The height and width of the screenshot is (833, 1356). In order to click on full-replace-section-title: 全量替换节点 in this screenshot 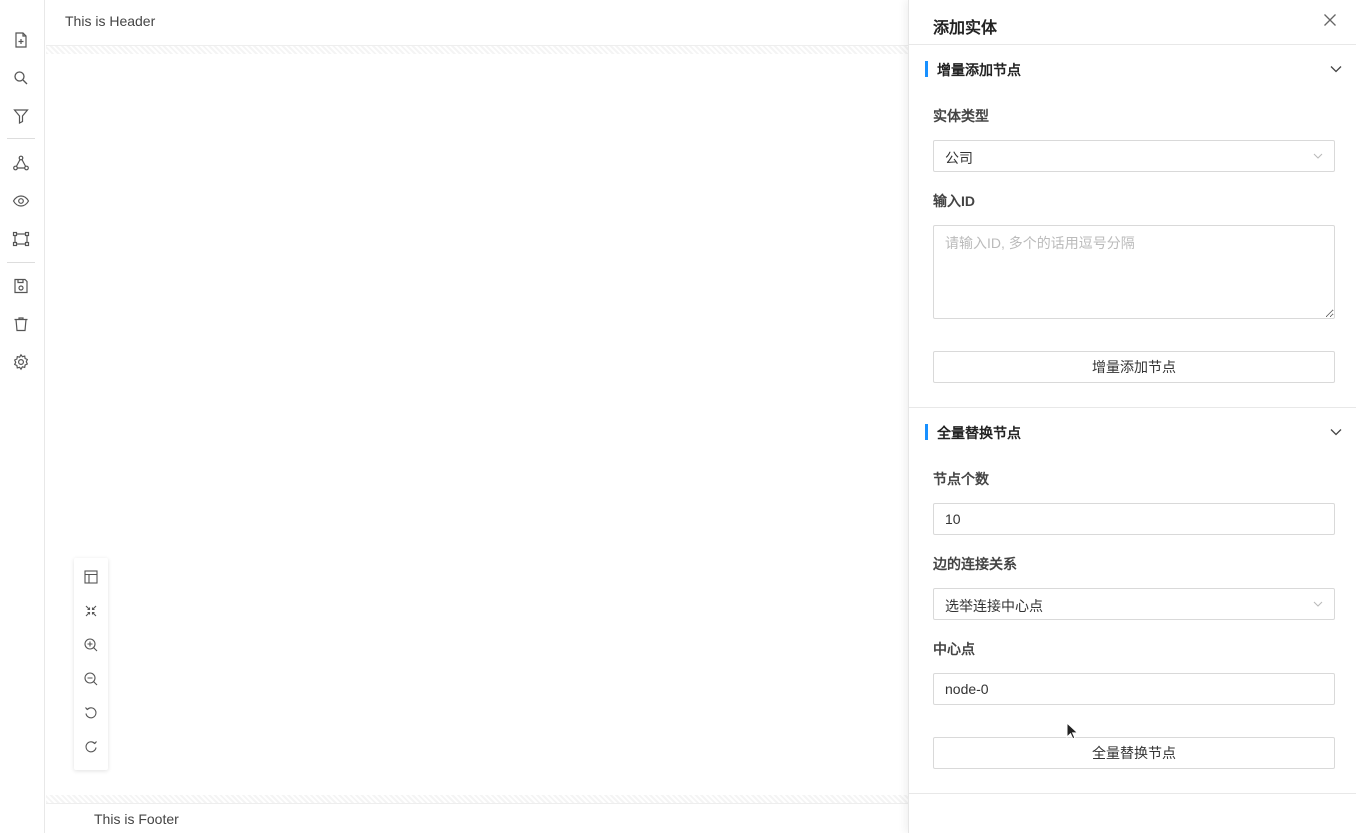, I will do `click(979, 433)`.